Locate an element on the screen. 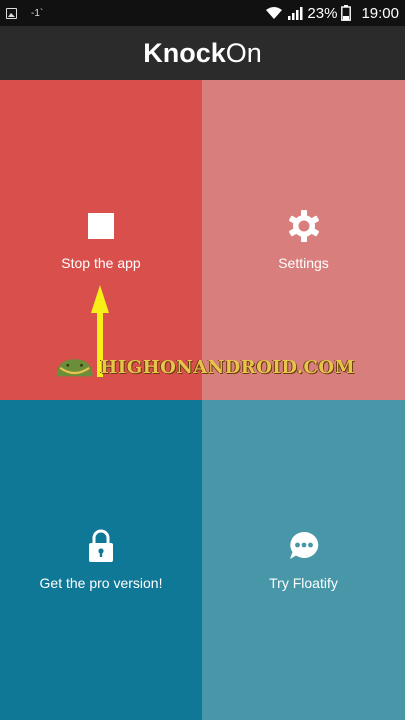 The width and height of the screenshot is (405, 720). stop-icon is located at coordinates (101, 226).